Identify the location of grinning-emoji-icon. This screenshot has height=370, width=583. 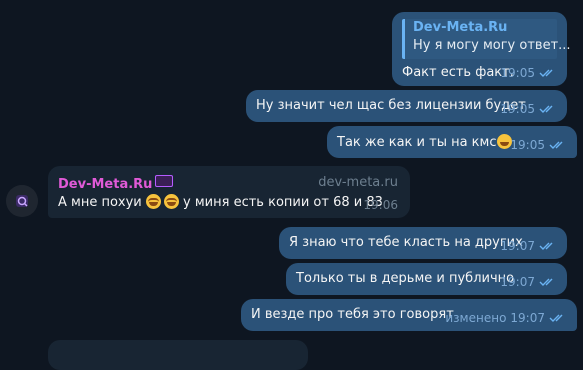
(504, 141).